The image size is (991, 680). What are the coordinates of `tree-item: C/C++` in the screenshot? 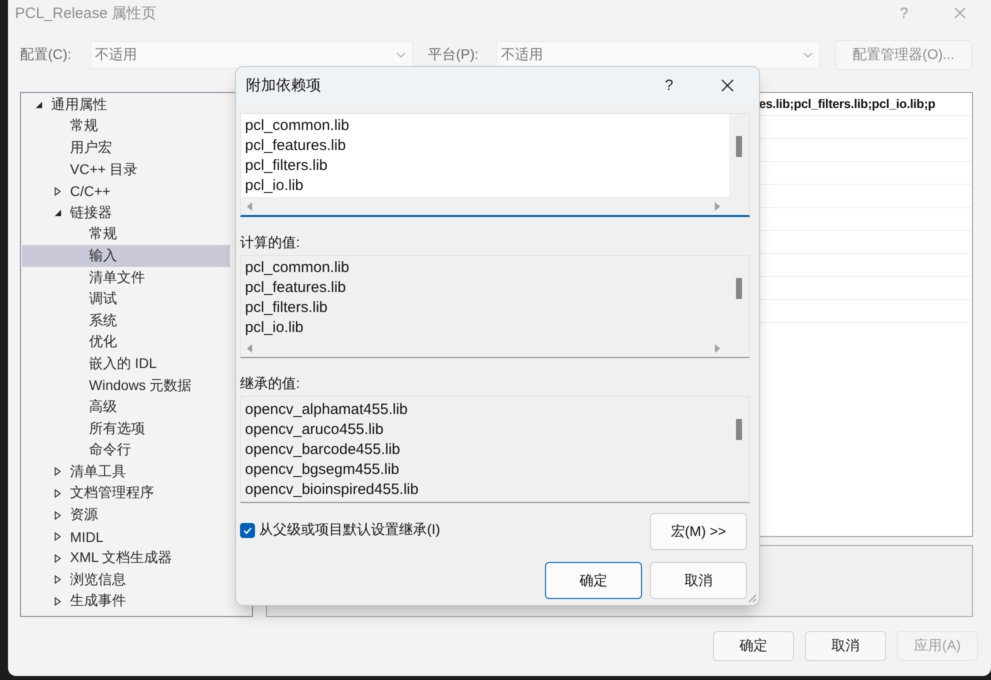 It's located at (126, 191).